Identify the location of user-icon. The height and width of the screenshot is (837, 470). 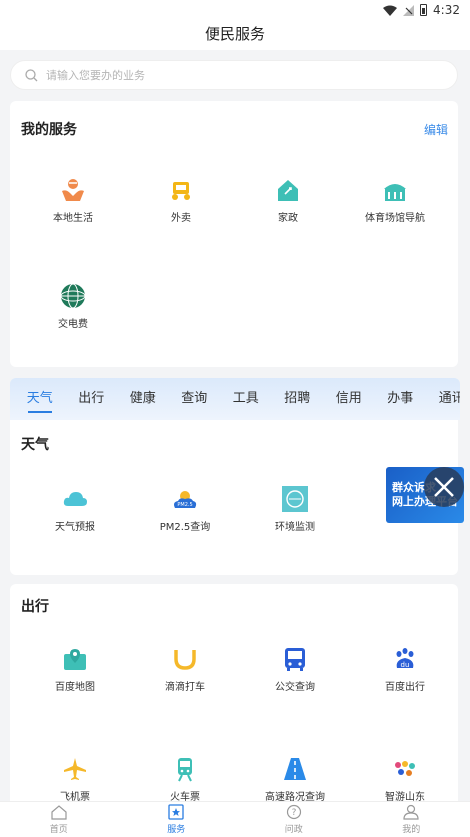
(411, 812).